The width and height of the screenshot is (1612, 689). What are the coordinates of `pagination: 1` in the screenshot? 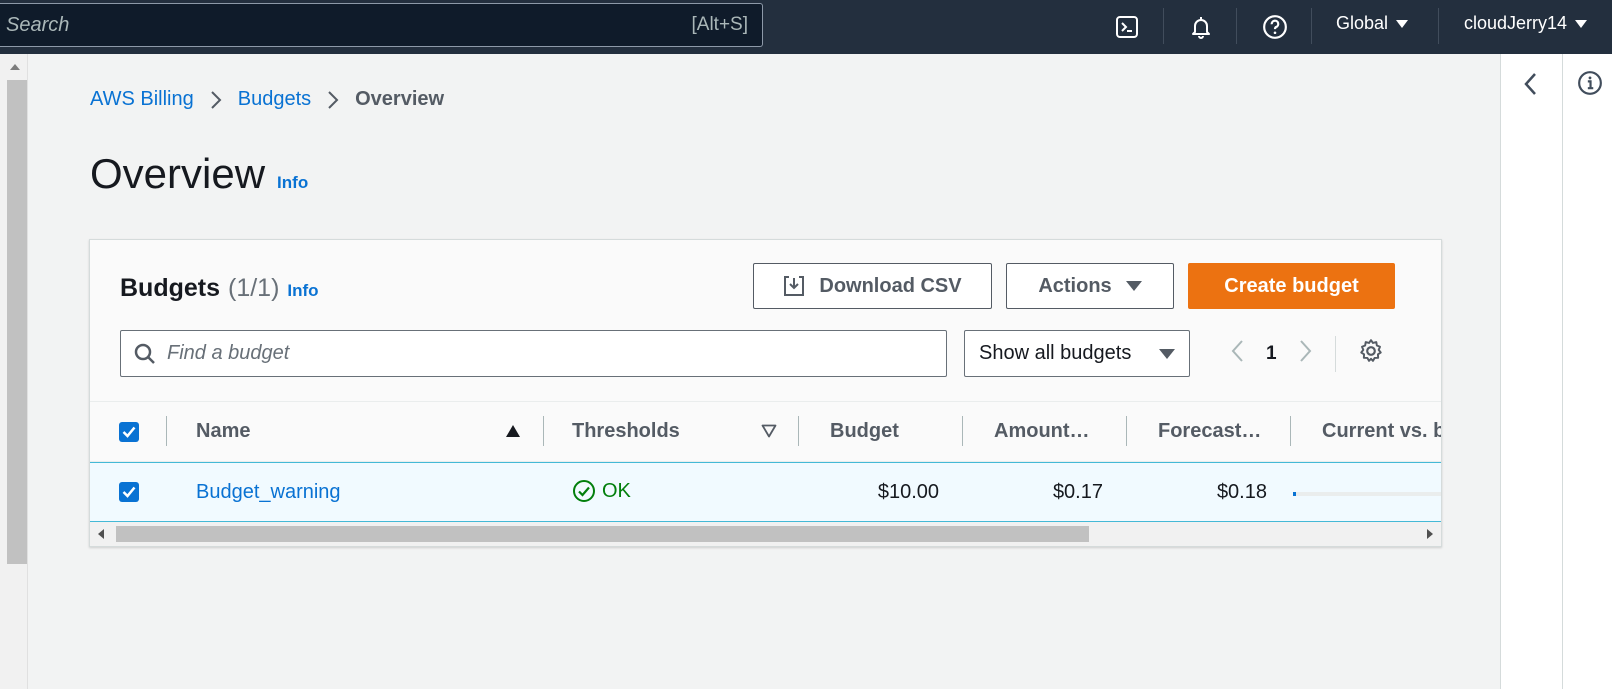 It's located at (1307, 354).